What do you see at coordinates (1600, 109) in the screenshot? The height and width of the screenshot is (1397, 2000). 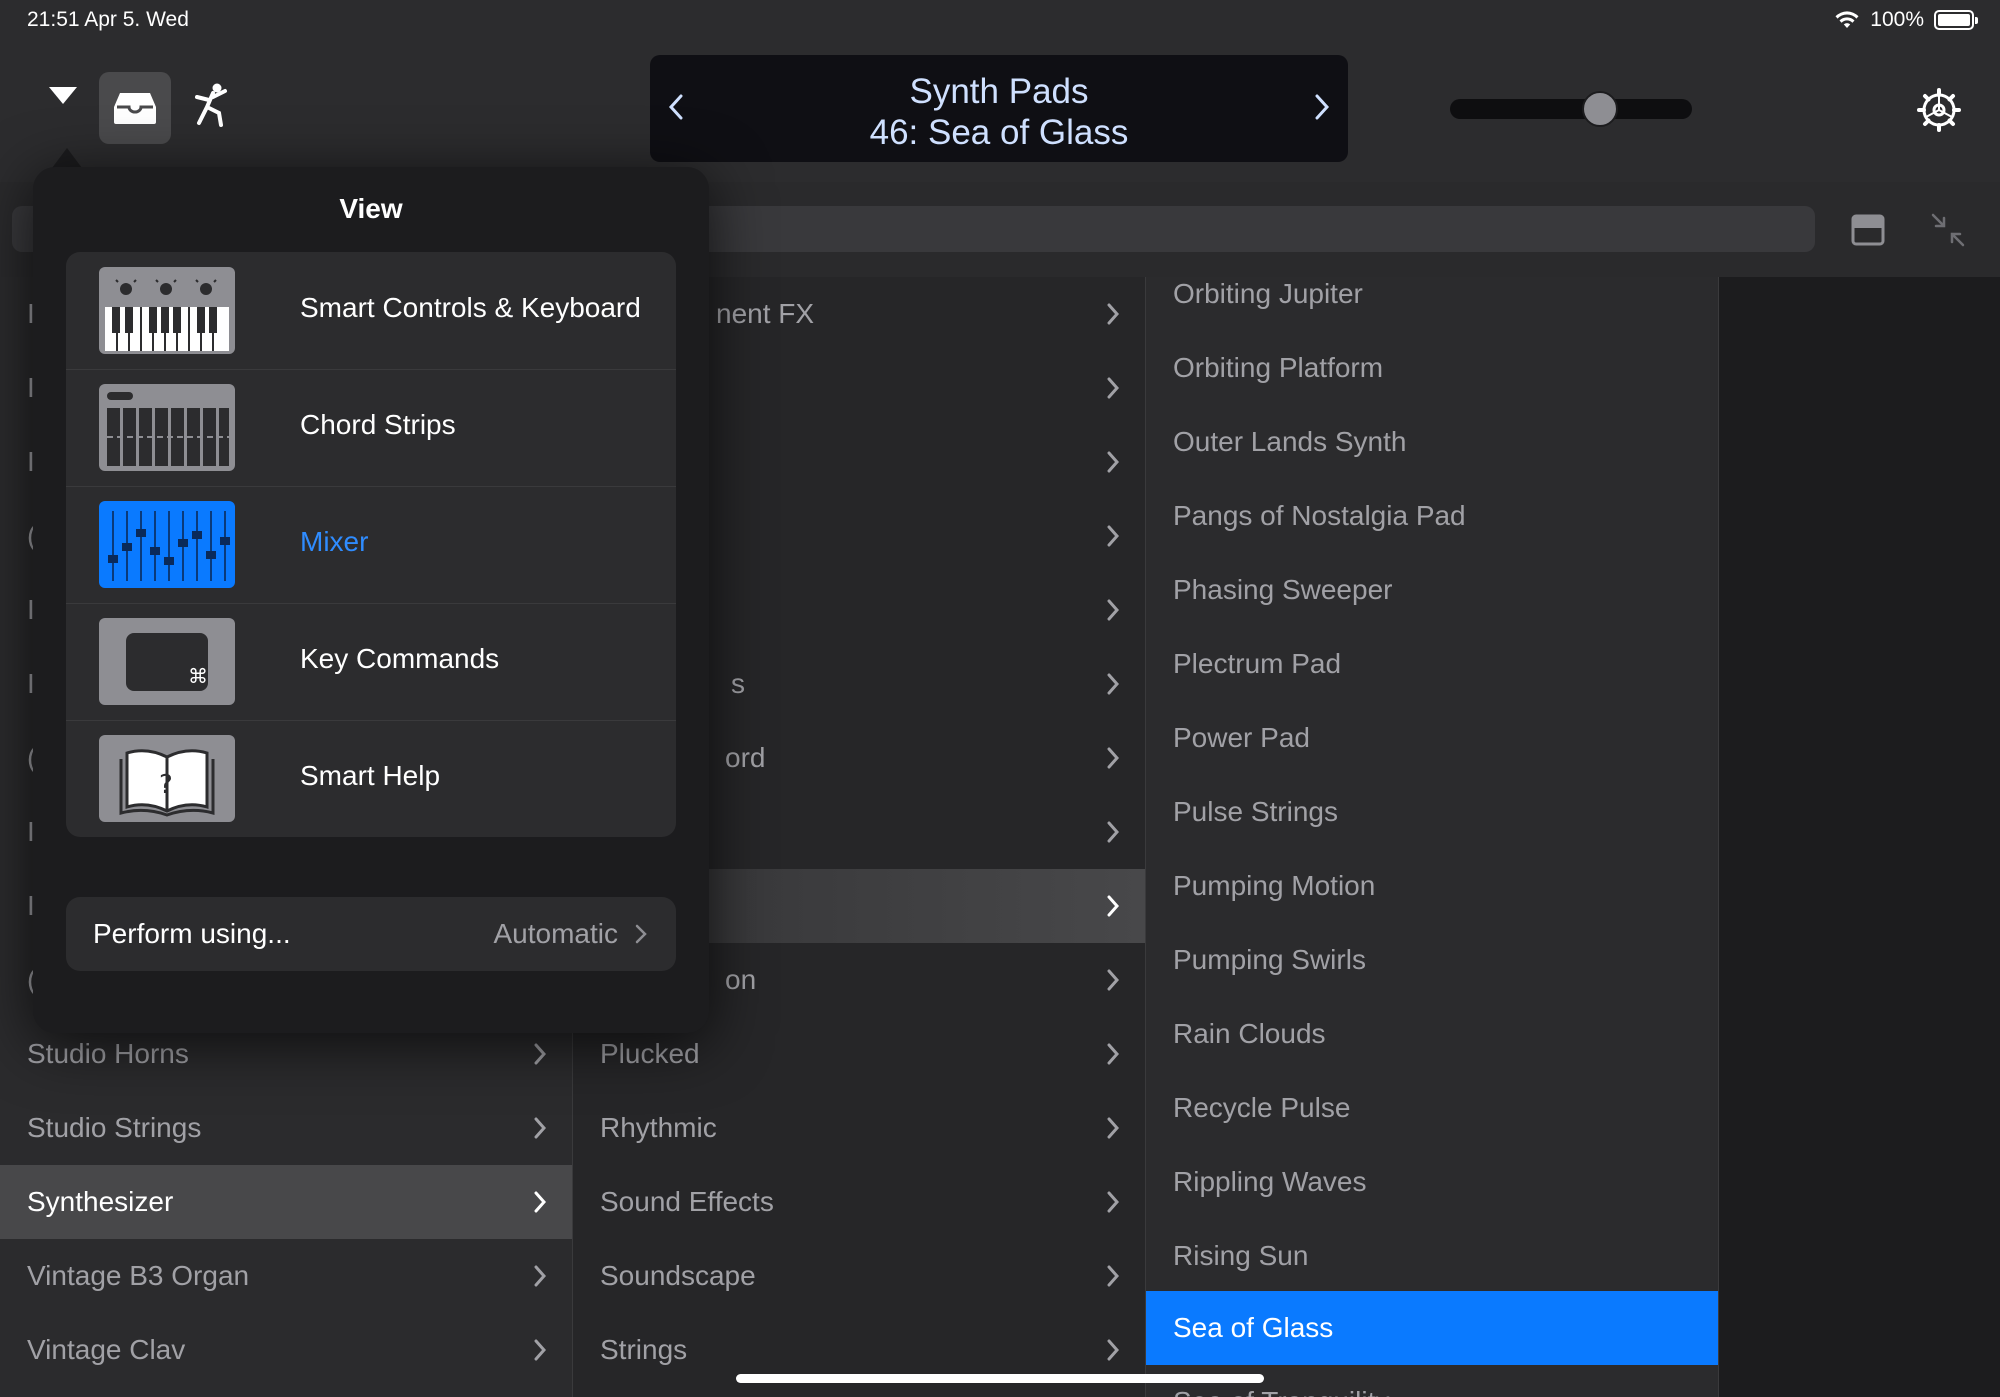 I see `volume-slider-thumb` at bounding box center [1600, 109].